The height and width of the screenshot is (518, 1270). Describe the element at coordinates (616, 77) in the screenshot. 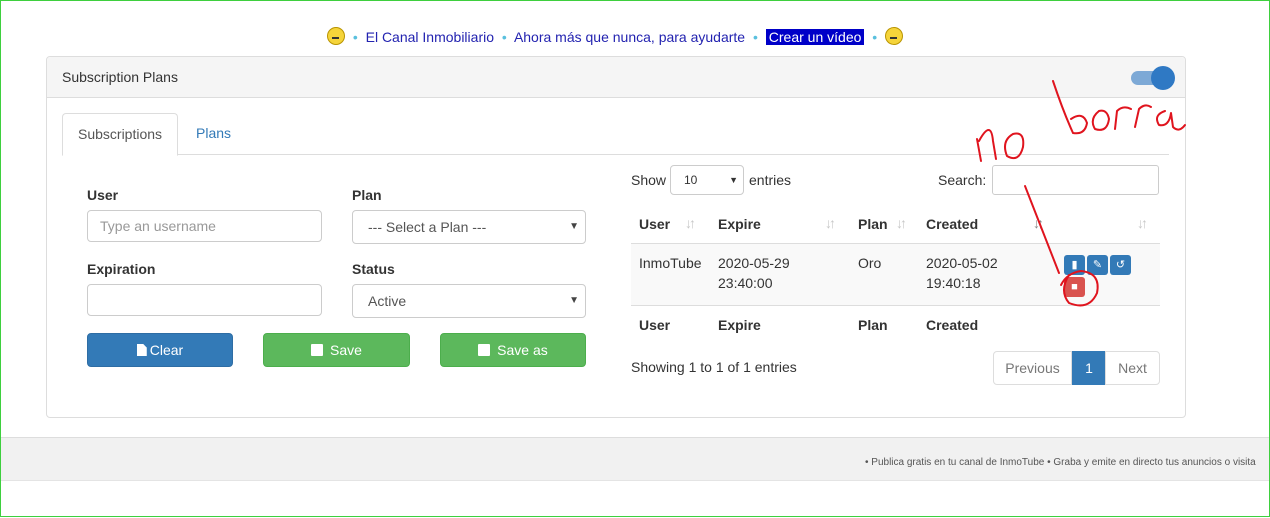

I see `panel-heading: Subscription Plans` at that location.